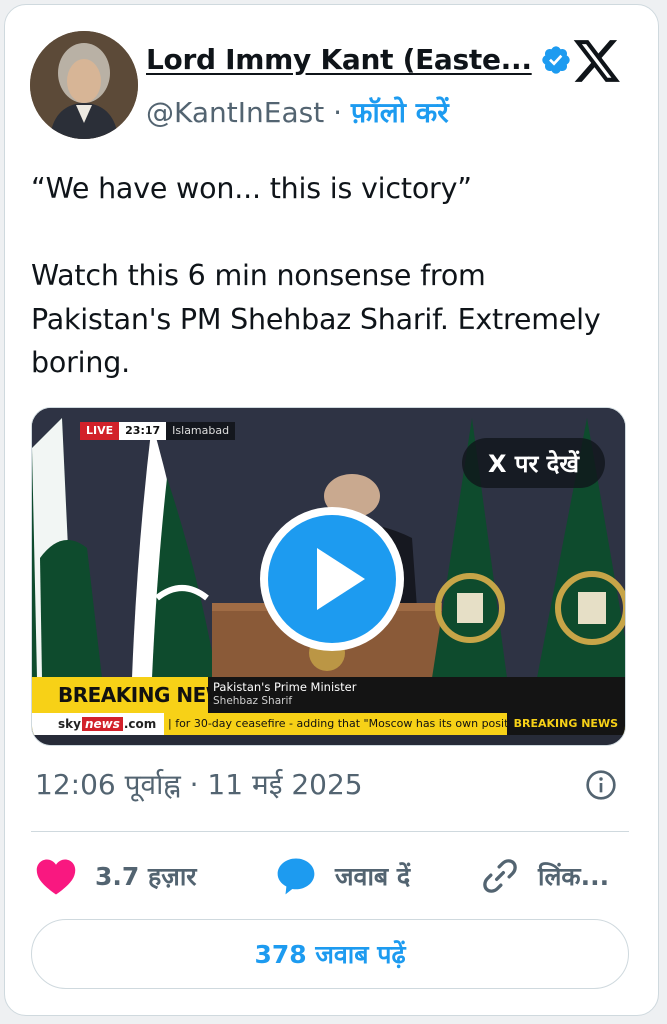  What do you see at coordinates (69, 724) in the screenshot?
I see `sky-text: sky` at bounding box center [69, 724].